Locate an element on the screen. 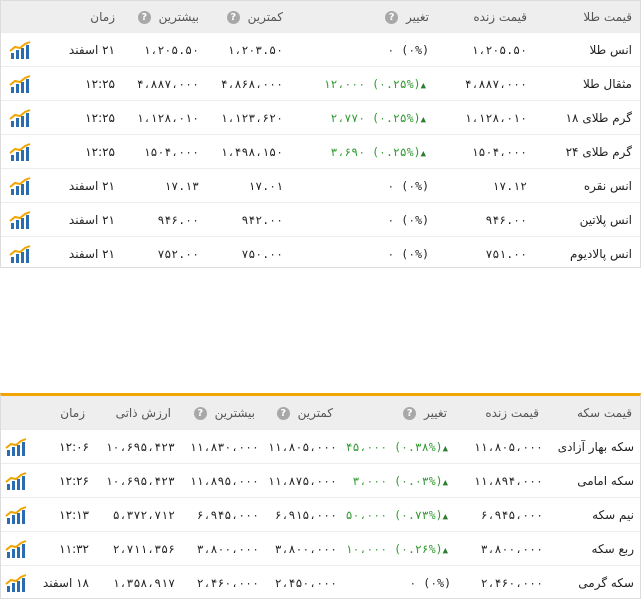  time-value: ۱۸ اسفند is located at coordinates (65, 582).